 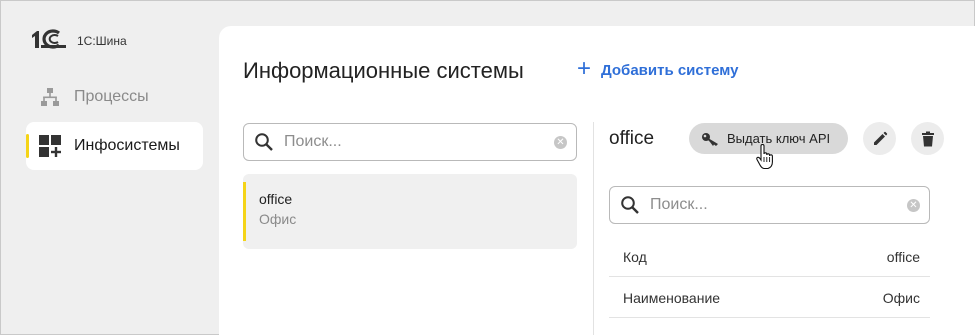 I want to click on systems-search-input, so click(x=419, y=142).